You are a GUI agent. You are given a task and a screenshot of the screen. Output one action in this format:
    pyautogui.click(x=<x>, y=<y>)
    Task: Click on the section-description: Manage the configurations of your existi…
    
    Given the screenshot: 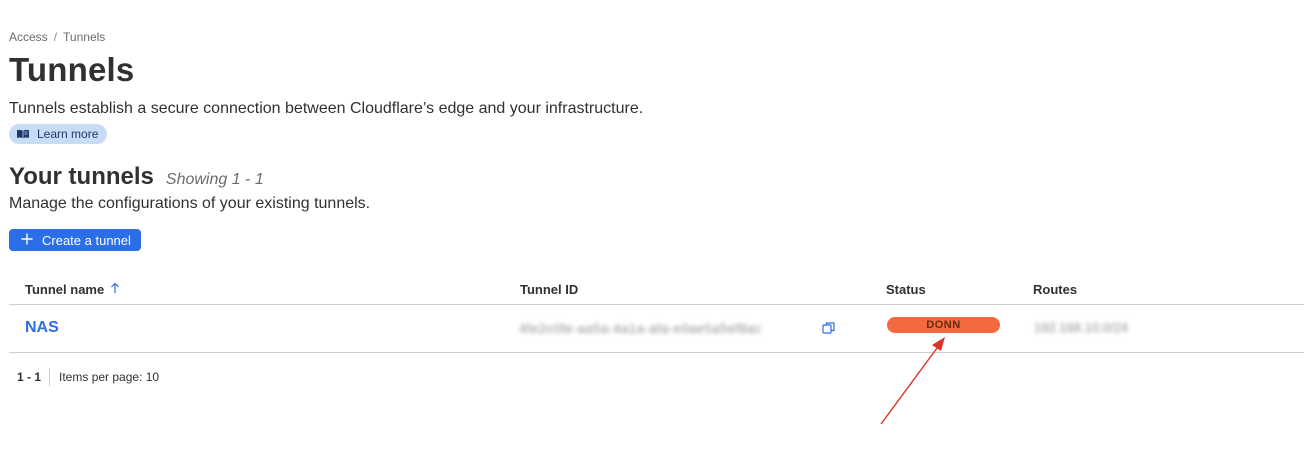 What is the action you would take?
    pyautogui.click(x=190, y=203)
    